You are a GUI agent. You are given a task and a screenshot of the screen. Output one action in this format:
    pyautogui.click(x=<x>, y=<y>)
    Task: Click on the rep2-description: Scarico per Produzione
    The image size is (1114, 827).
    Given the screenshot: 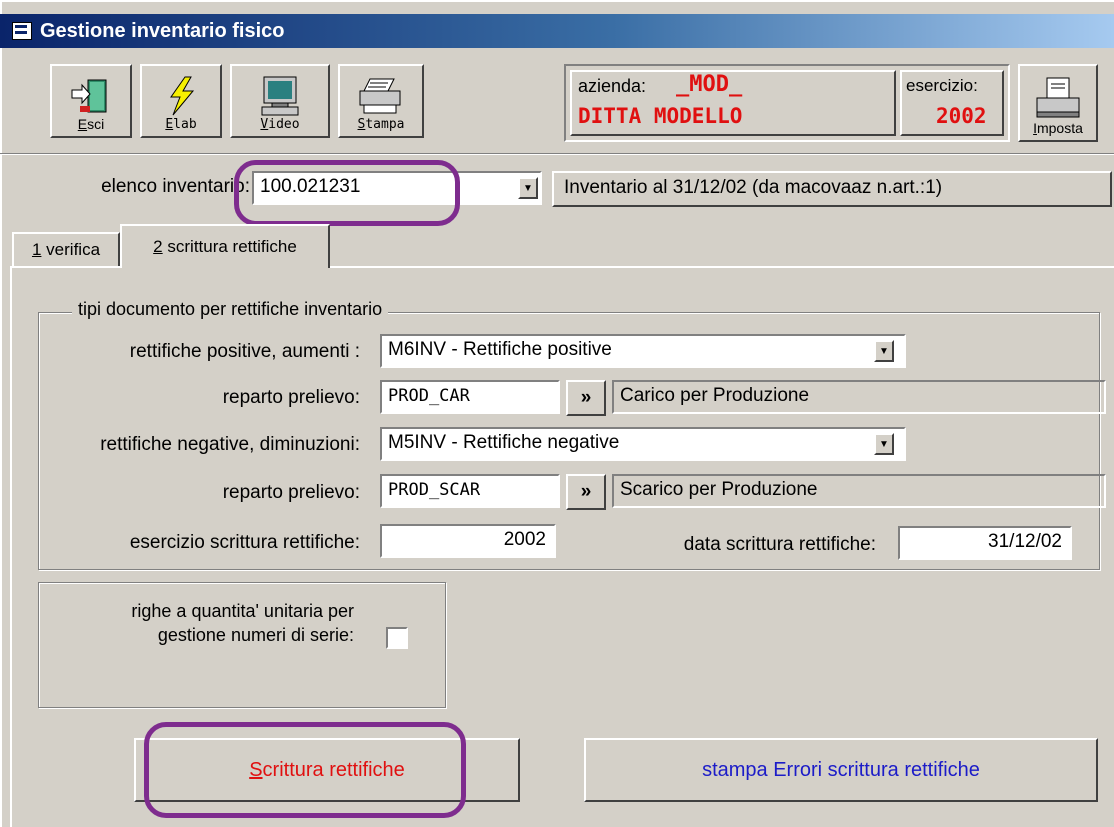 What is the action you would take?
    pyautogui.click(x=859, y=491)
    